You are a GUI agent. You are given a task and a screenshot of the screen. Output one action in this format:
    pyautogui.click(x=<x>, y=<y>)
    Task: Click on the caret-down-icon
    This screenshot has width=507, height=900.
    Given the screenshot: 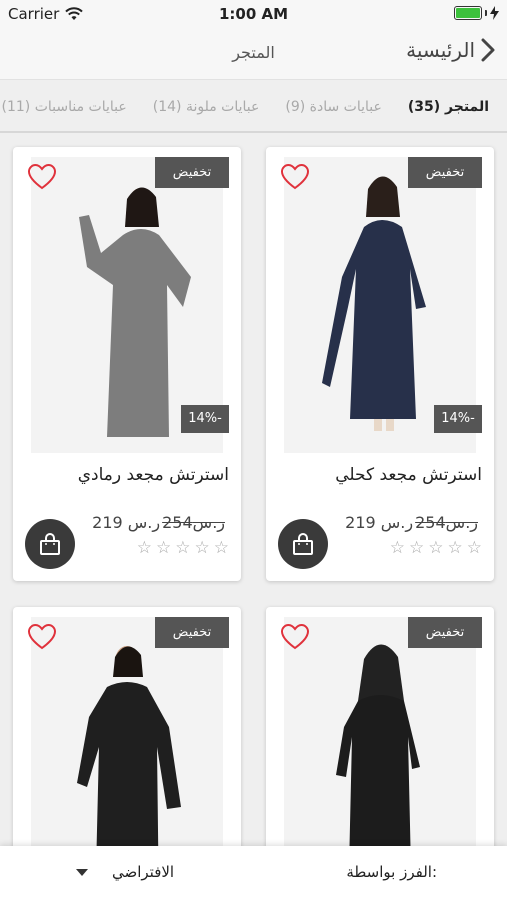 What is the action you would take?
    pyautogui.click(x=82, y=872)
    